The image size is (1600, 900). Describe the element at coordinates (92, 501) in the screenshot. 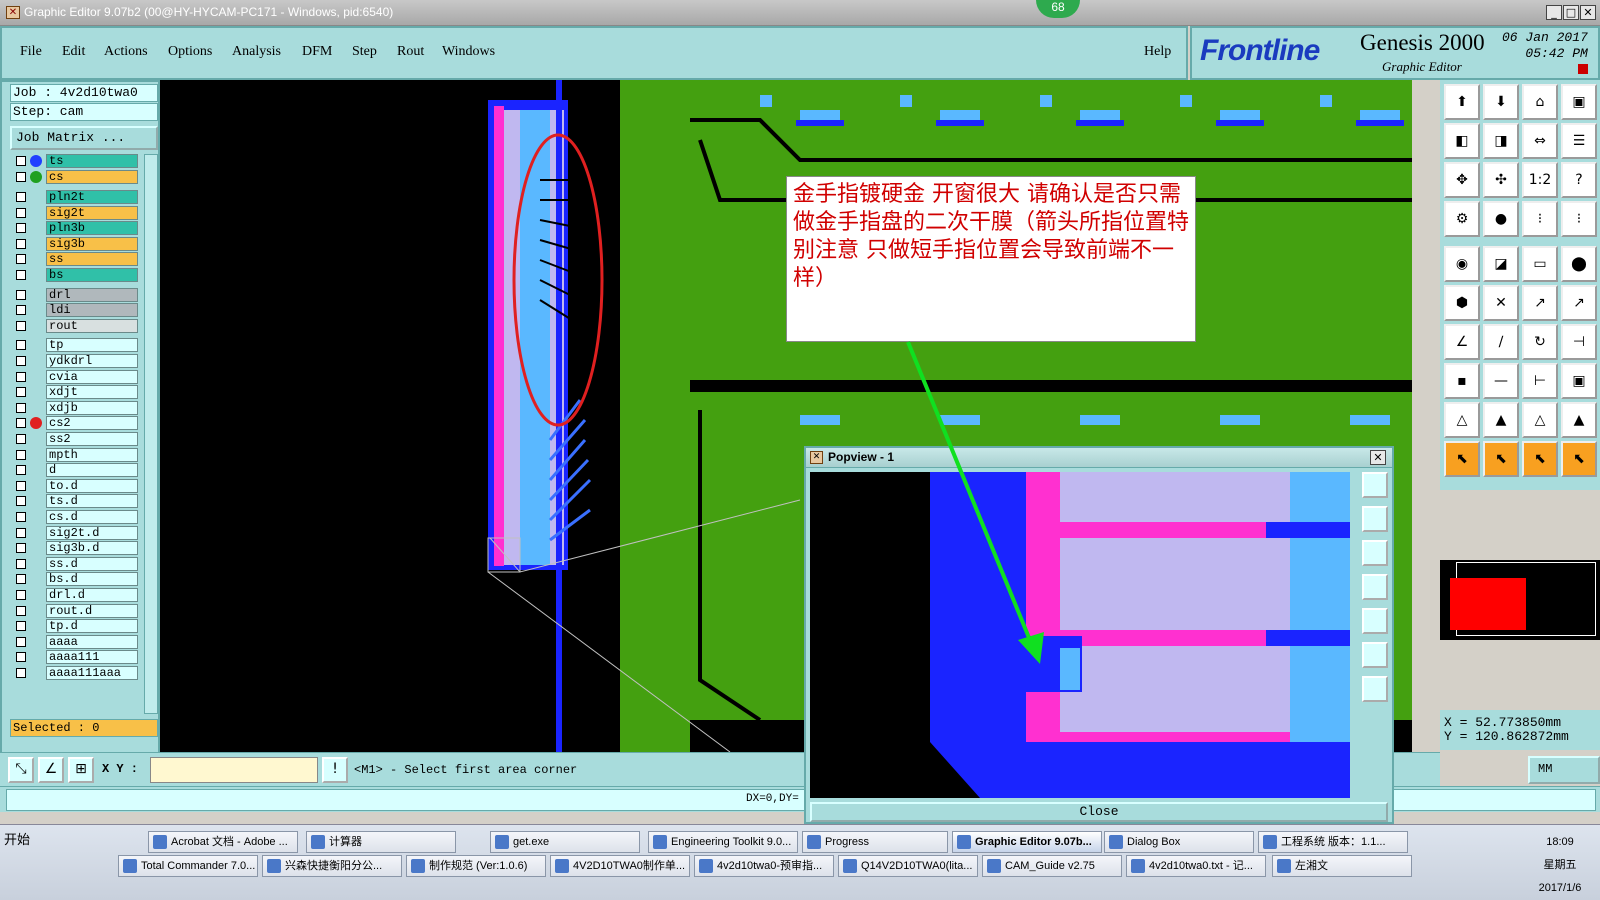

I see `layer-name: ts.d` at that location.